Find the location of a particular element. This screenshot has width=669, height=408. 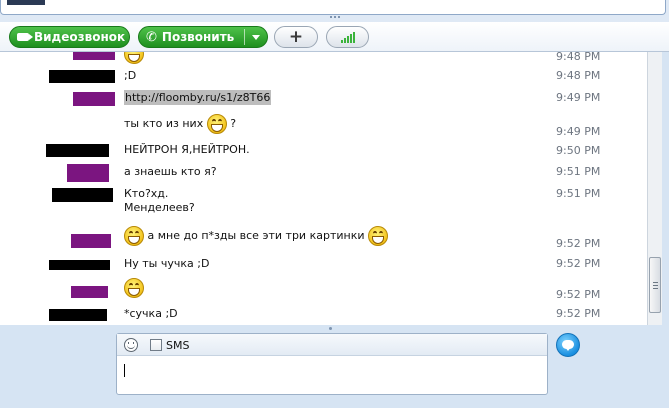

message-line: Кто?хд. is located at coordinates (146, 193).